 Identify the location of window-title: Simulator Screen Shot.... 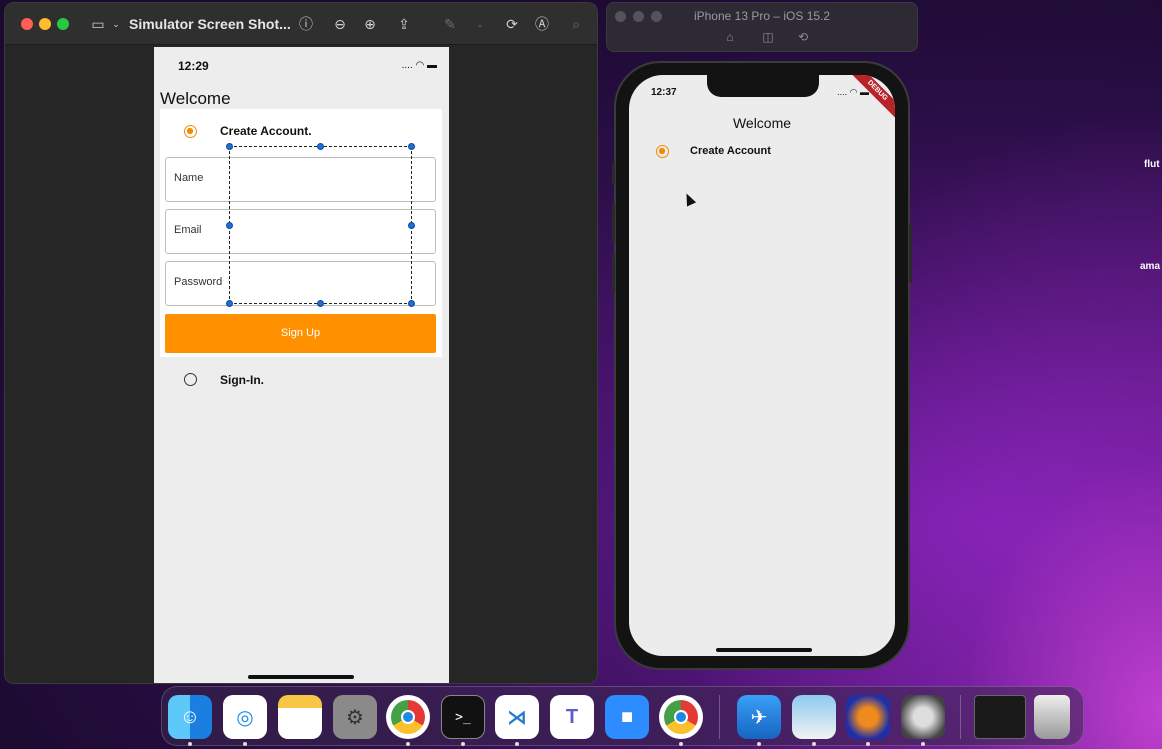
(210, 24).